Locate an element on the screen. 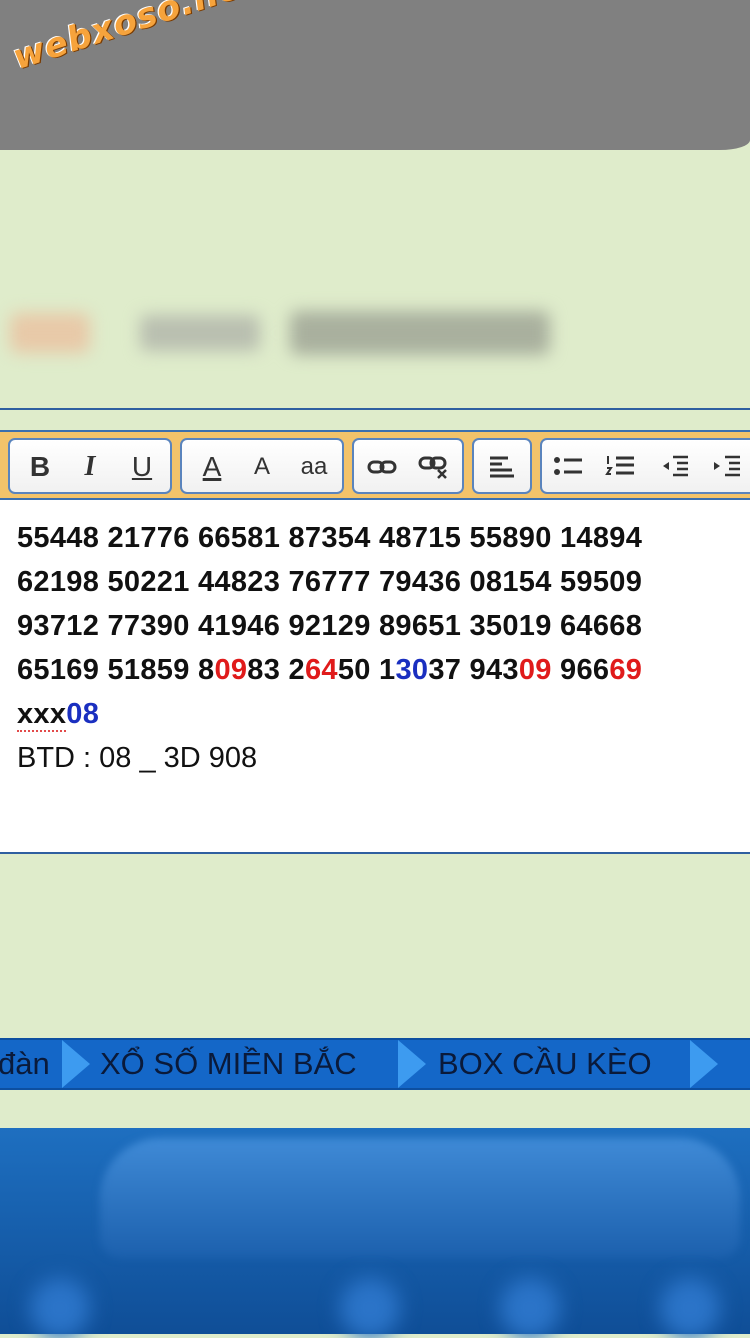 Image resolution: width=750 pixels, height=1338 pixels. font-group: A A aa is located at coordinates (262, 466).